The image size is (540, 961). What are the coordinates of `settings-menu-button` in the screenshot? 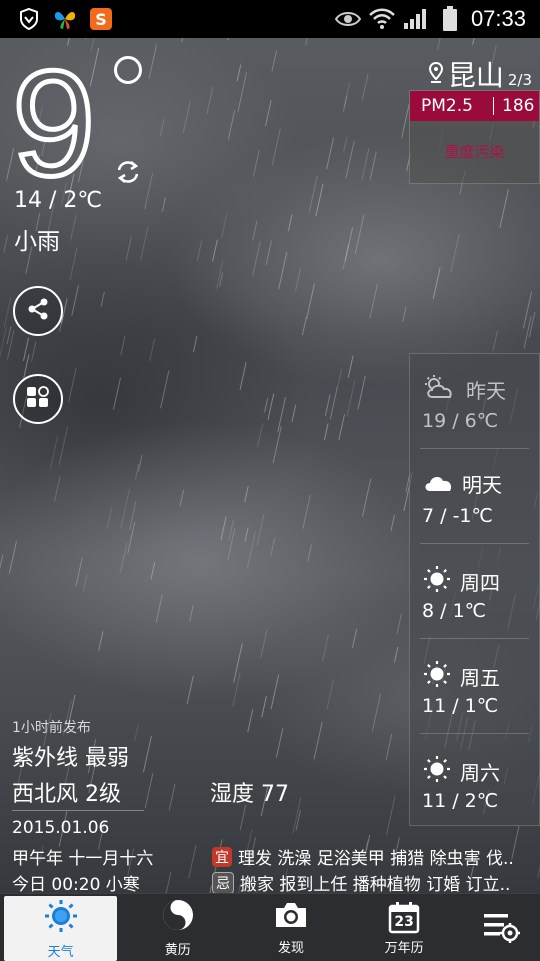 It's located at (500, 927).